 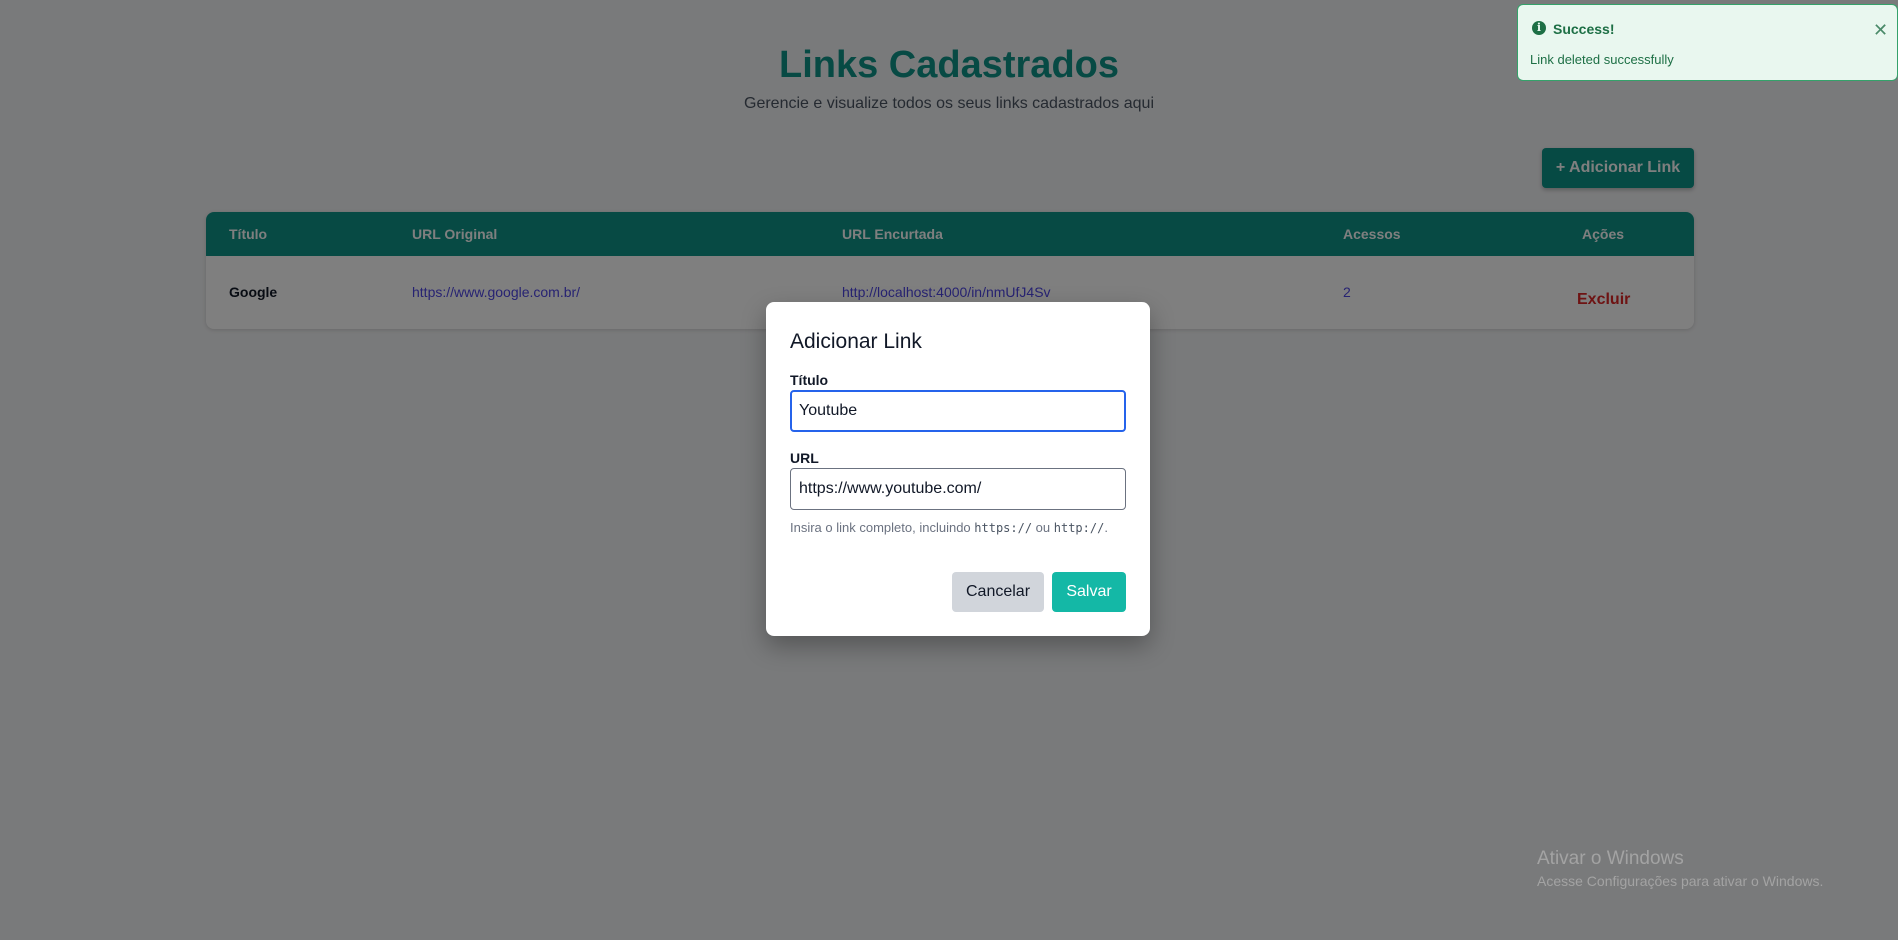 I want to click on info-icon: i, so click(x=1539, y=28).